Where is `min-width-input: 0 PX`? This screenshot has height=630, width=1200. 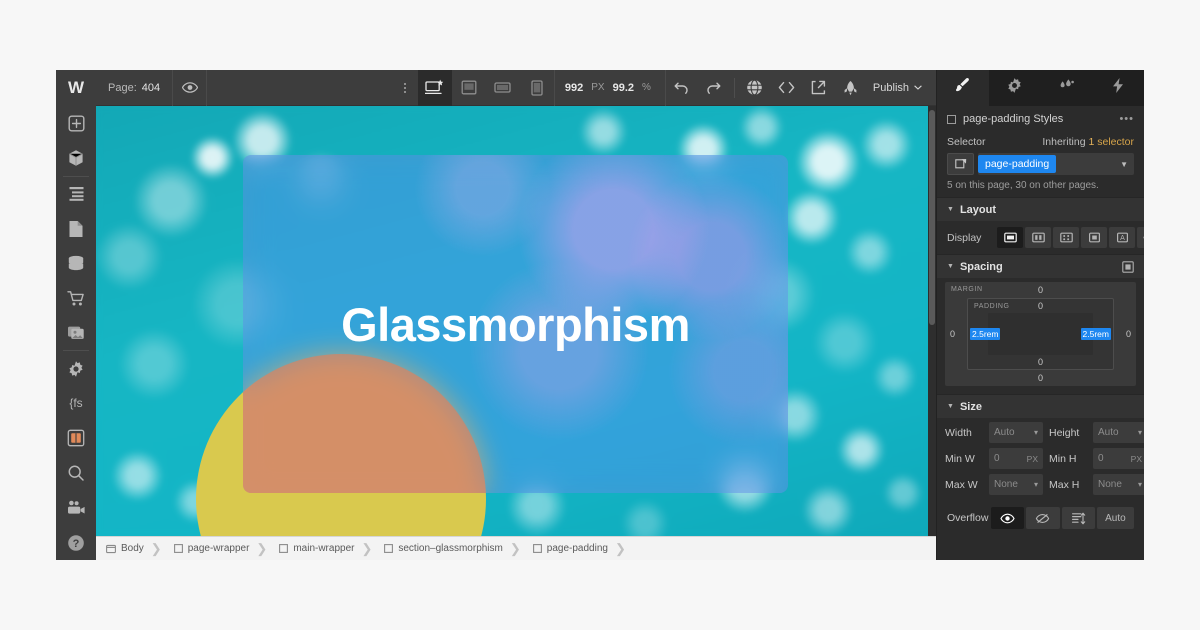 min-width-input: 0 PX is located at coordinates (1016, 458).